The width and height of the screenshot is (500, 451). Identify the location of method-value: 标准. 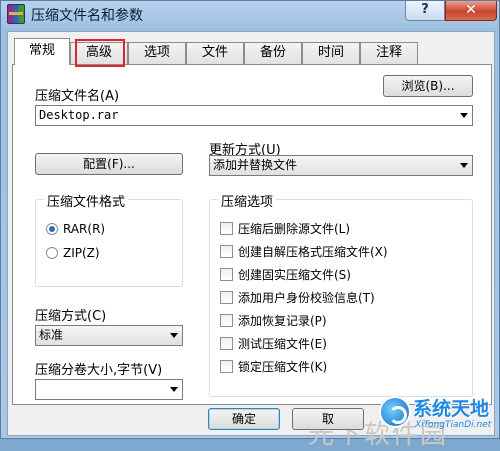
(51, 335).